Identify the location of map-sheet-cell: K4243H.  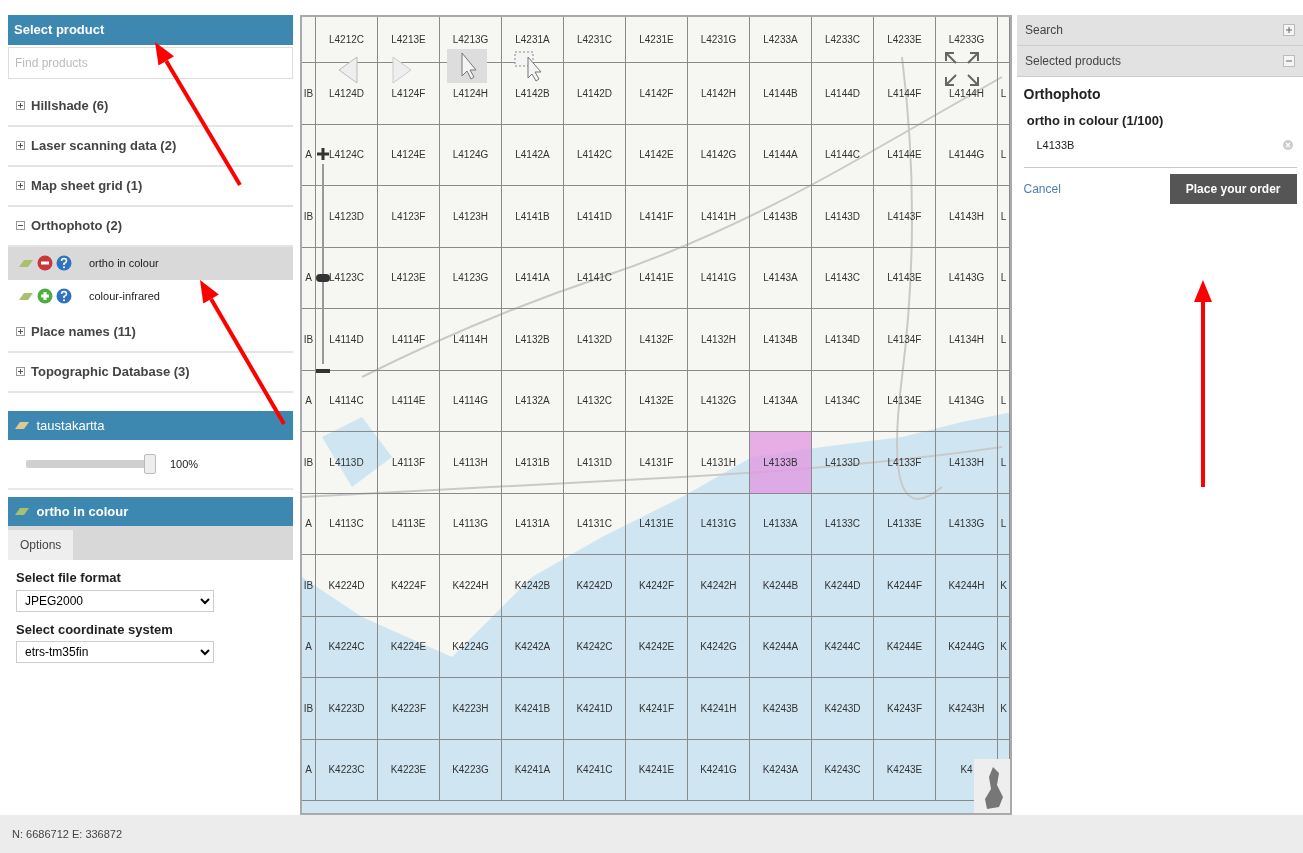
(966, 708).